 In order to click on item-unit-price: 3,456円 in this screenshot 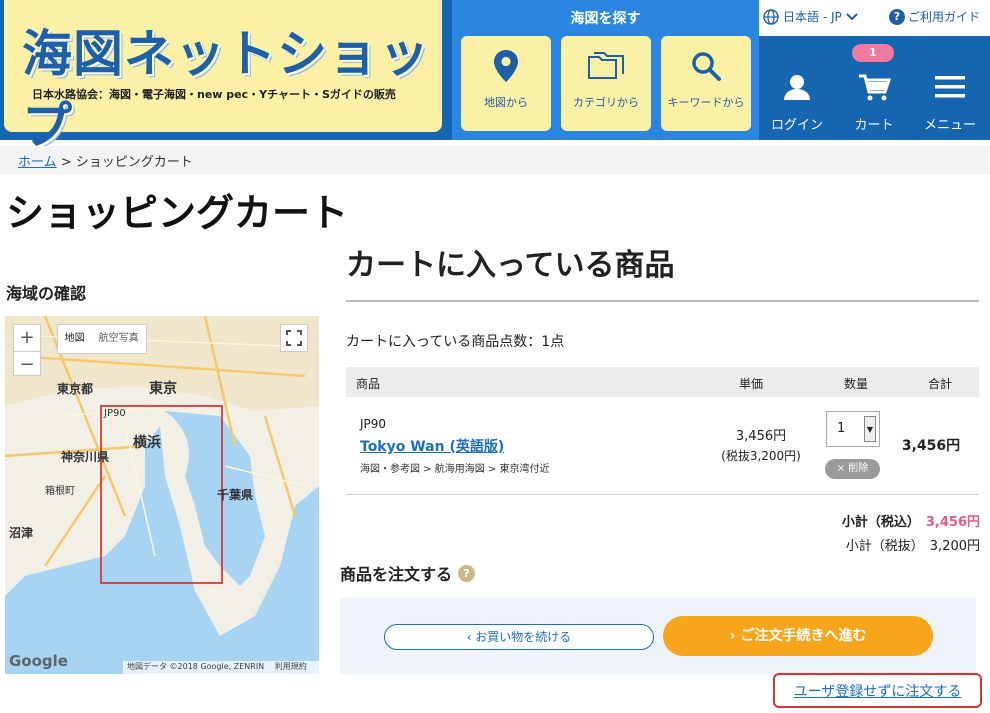, I will do `click(761, 436)`.